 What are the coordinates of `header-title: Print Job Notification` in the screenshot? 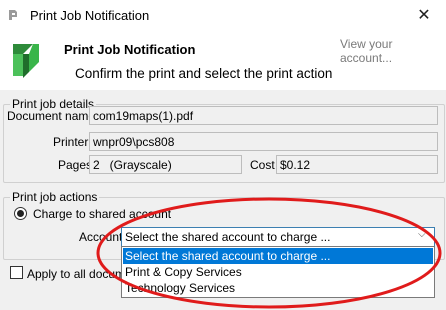 It's located at (130, 49).